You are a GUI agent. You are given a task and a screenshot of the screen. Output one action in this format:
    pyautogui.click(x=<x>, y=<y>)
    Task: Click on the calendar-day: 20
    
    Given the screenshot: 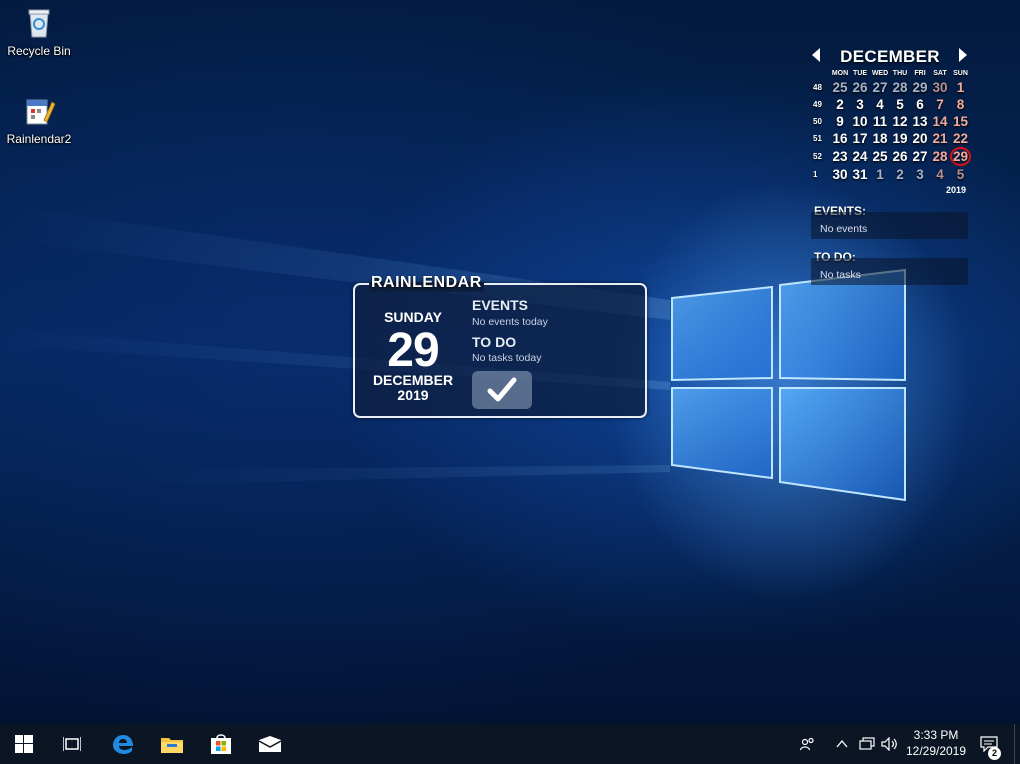 What is the action you would take?
    pyautogui.click(x=920, y=138)
    